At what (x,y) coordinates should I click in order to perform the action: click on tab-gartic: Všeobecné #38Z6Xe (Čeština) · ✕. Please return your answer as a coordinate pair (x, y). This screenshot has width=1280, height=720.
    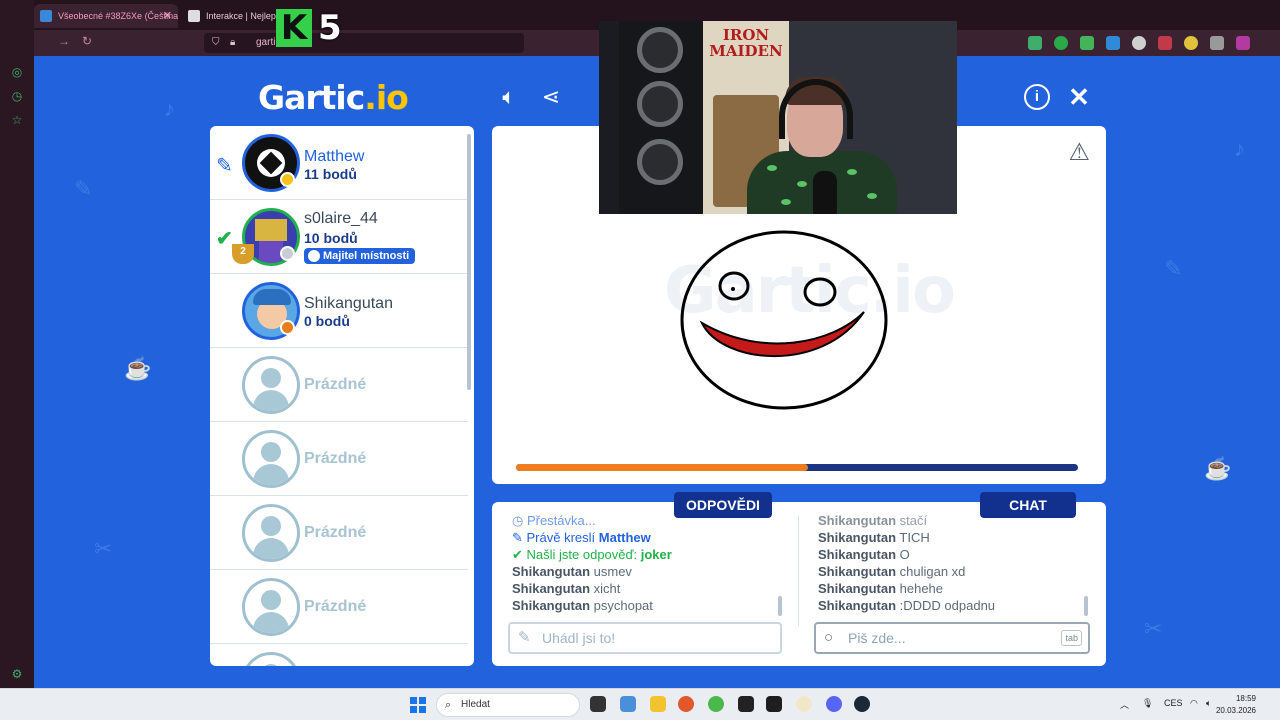
    Looking at the image, I should click on (106, 16).